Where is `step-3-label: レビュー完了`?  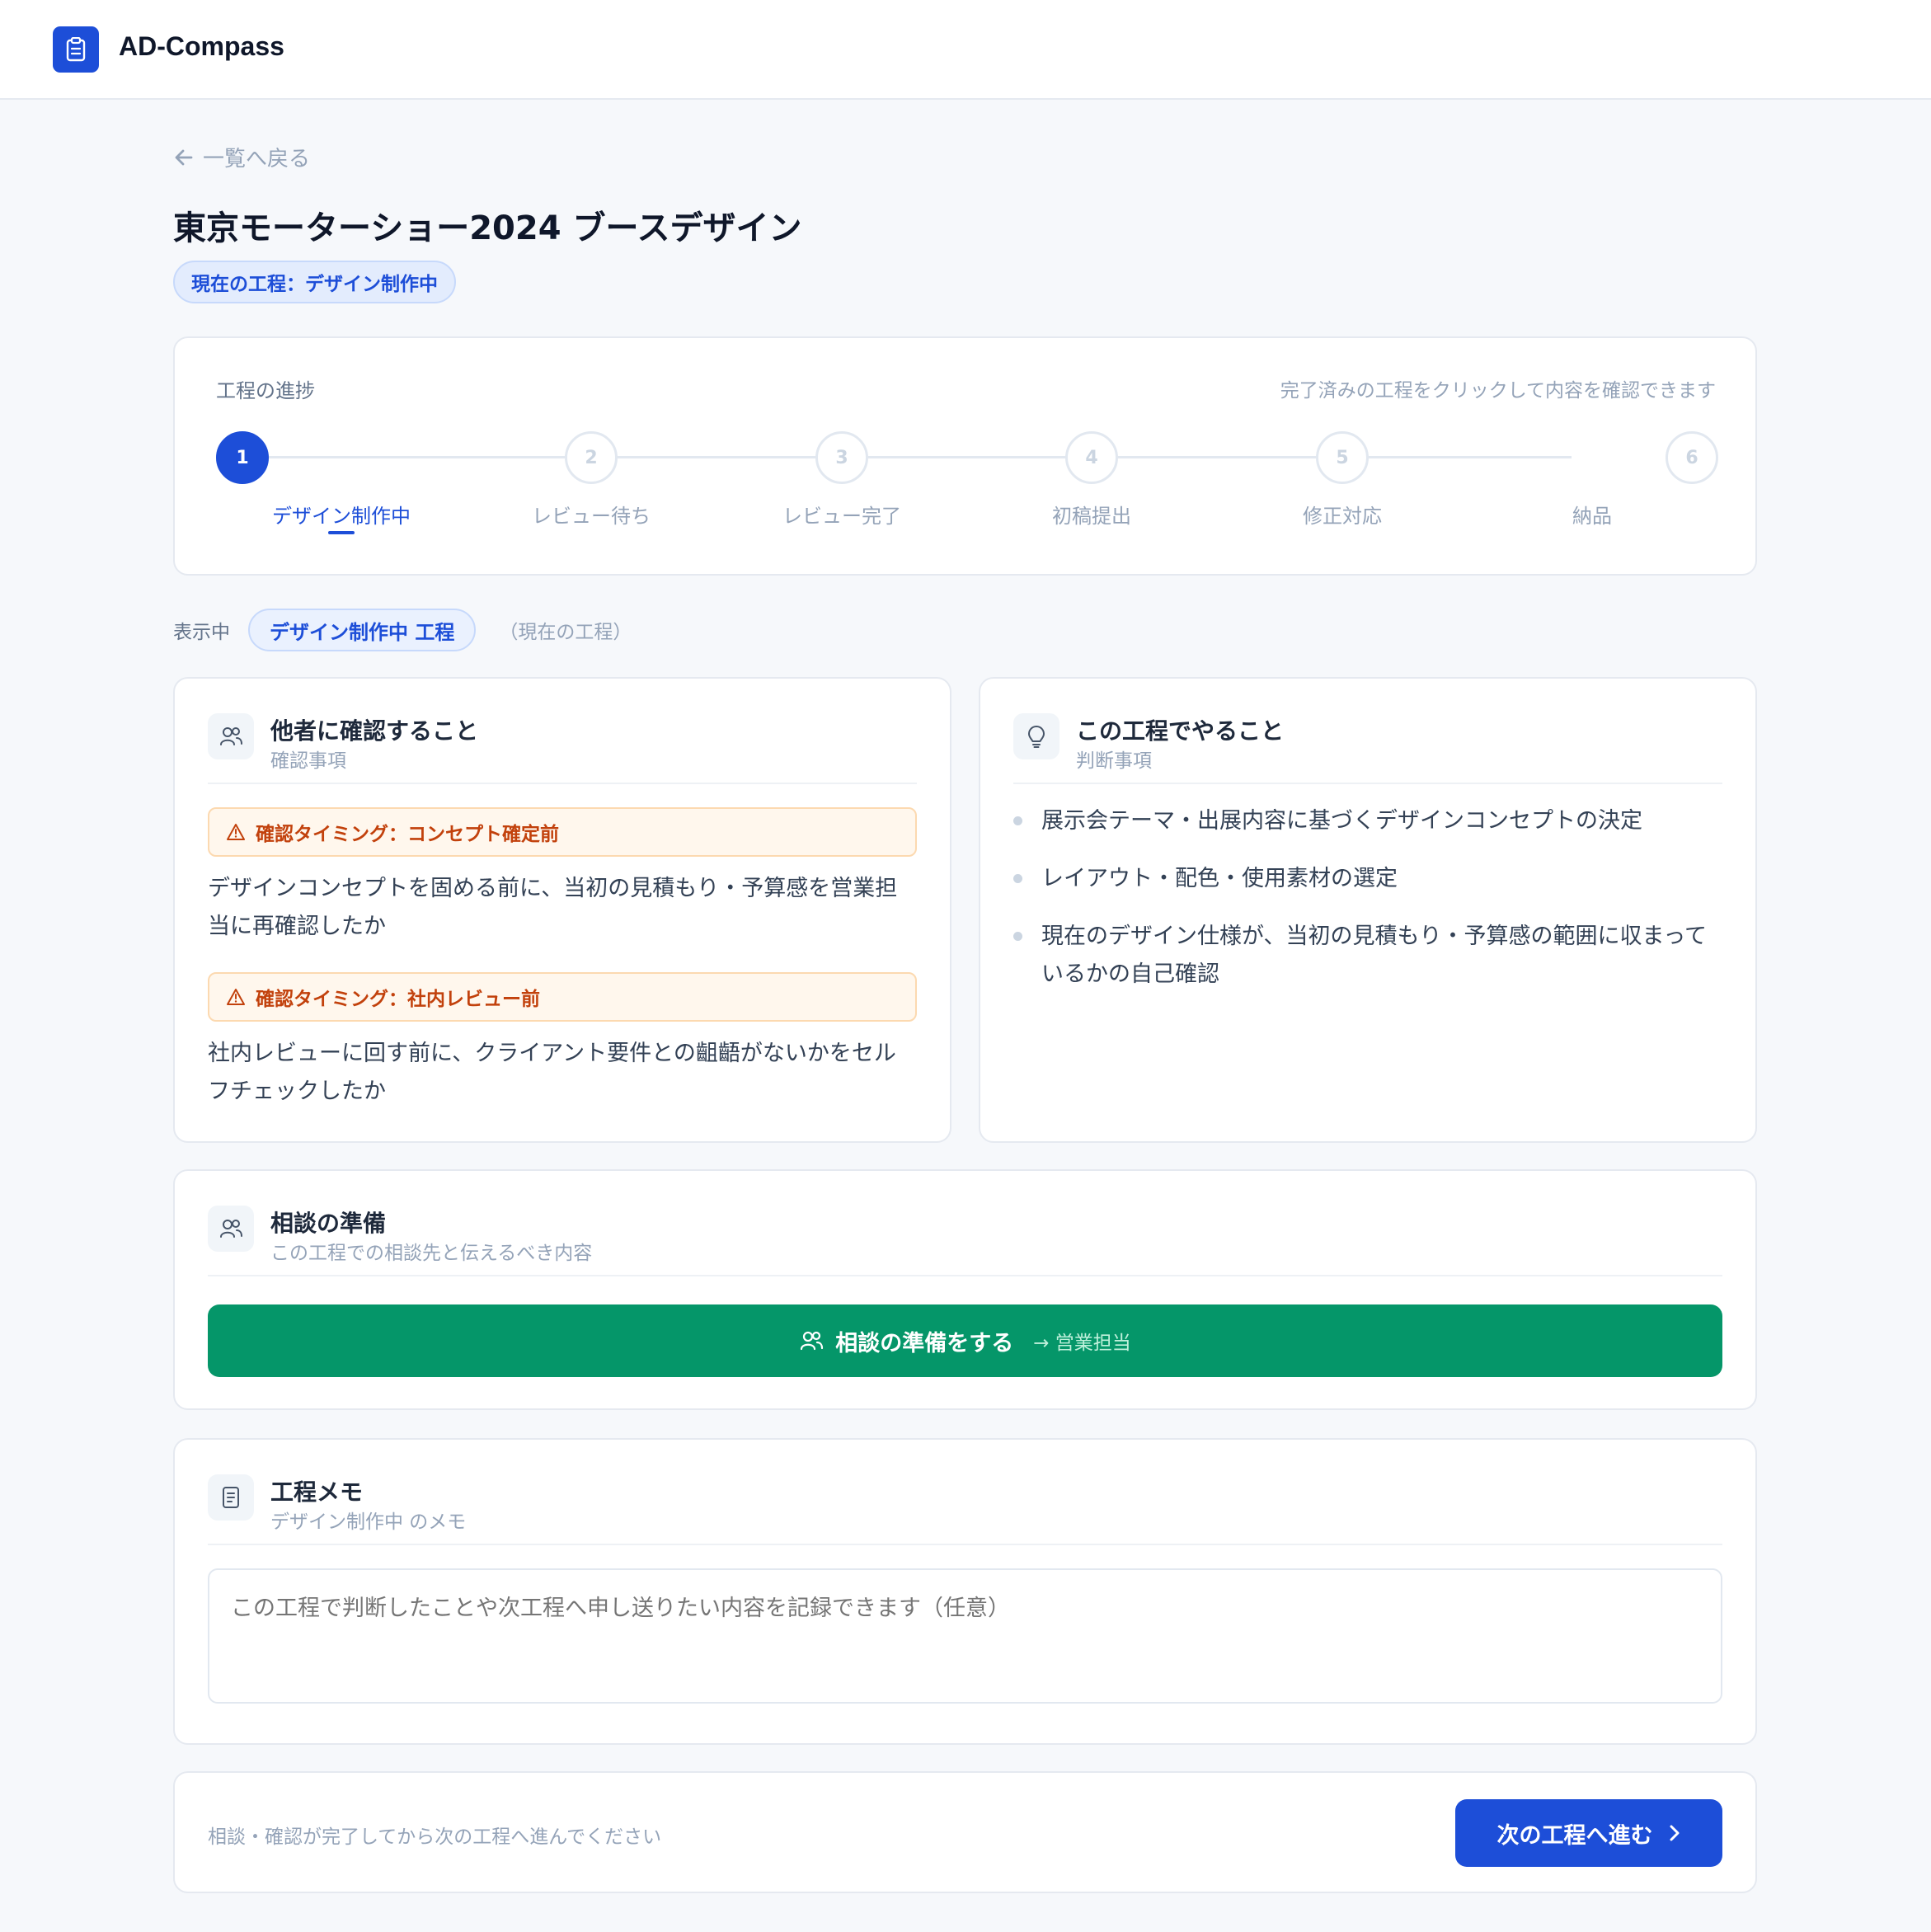 step-3-label: レビュー完了 is located at coordinates (842, 516).